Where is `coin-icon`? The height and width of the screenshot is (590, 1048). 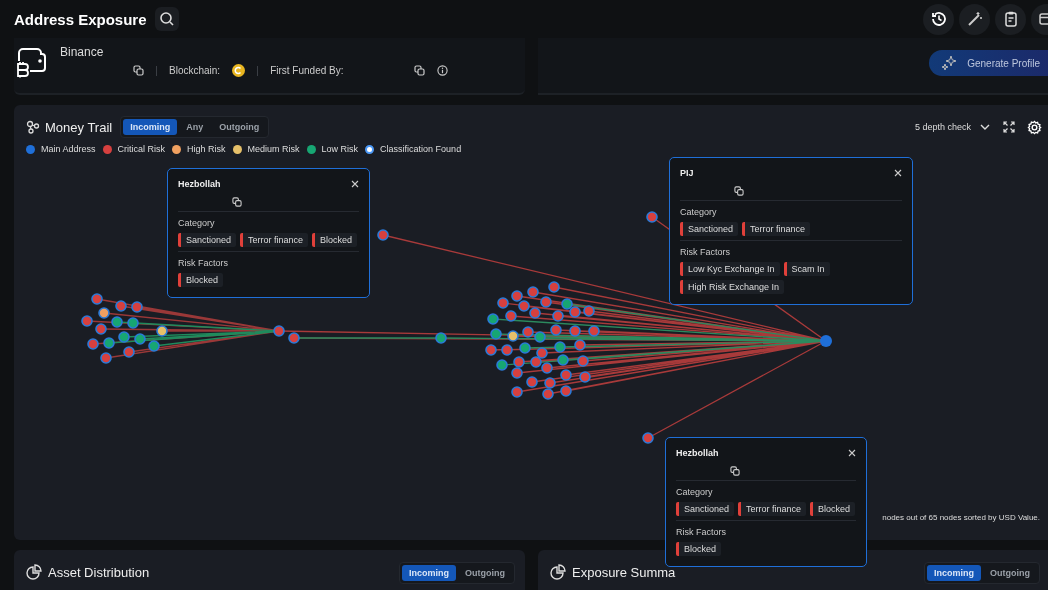 coin-icon is located at coordinates (239, 70).